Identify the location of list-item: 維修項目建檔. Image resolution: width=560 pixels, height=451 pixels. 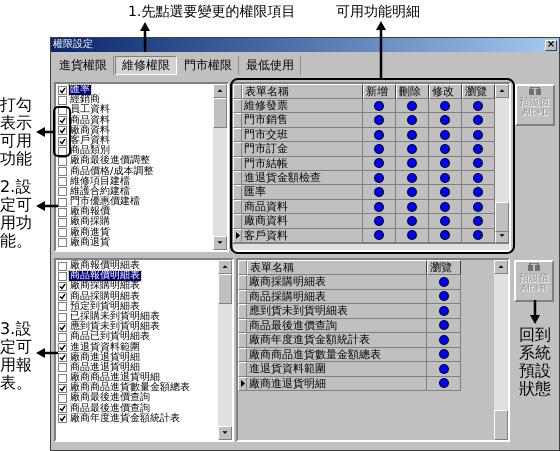
(100, 181).